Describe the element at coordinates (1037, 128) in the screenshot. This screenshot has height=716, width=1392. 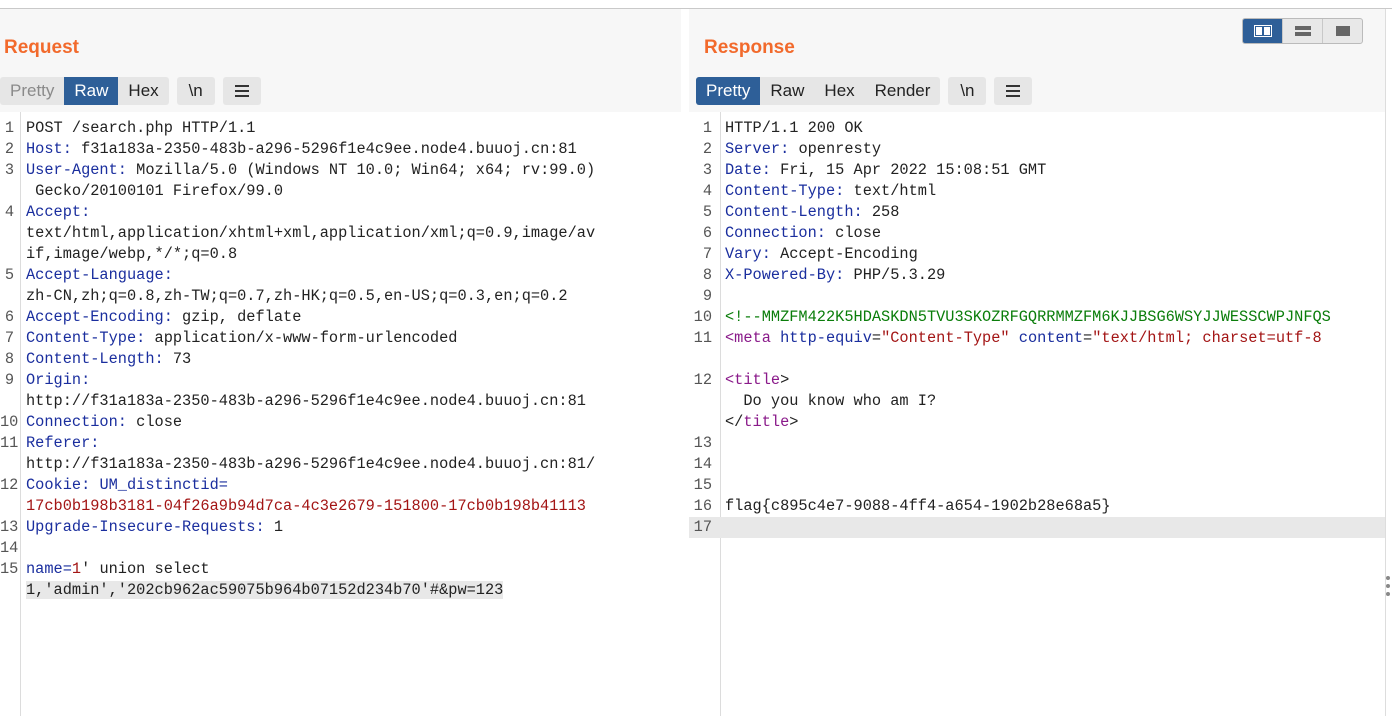
I see `code-line: 1 HTTP/1.1 200 OK` at that location.